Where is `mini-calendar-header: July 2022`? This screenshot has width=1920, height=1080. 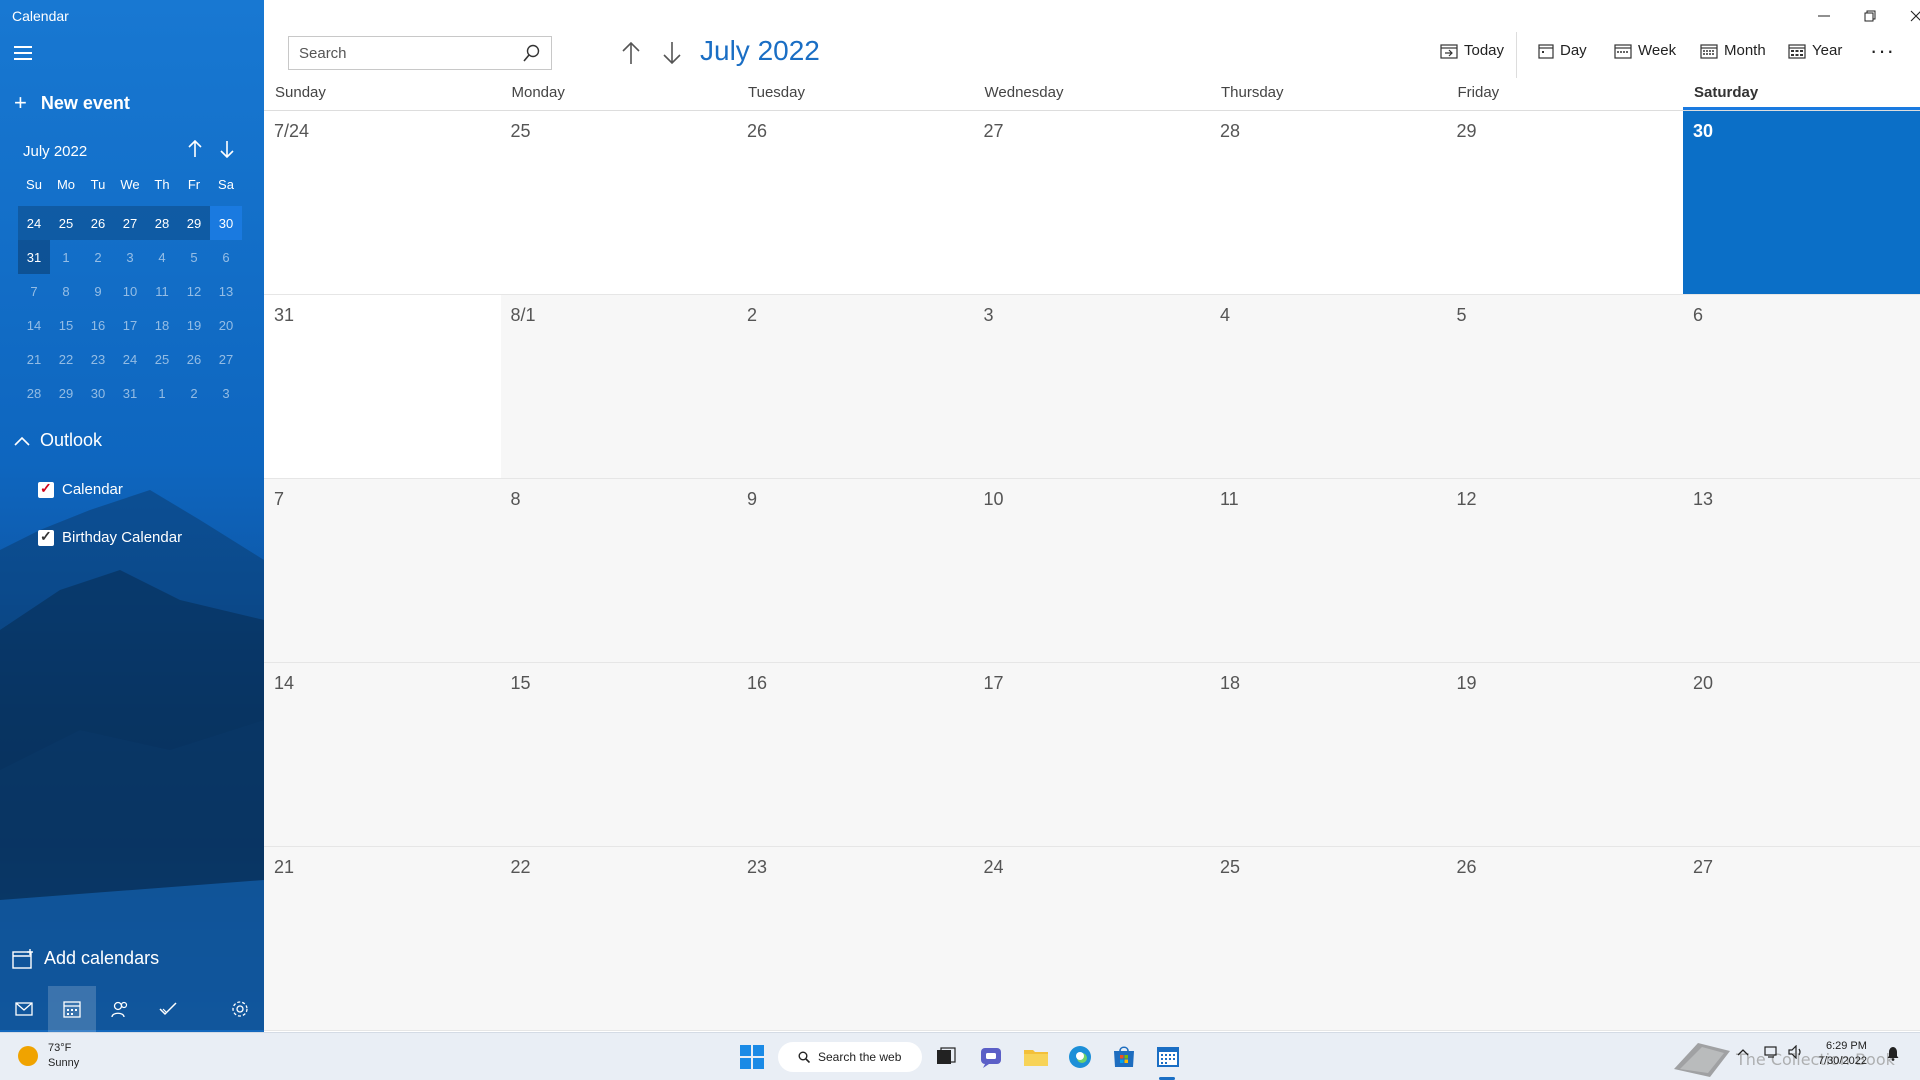
mini-calendar-header: July 2022 is located at coordinates (55, 151).